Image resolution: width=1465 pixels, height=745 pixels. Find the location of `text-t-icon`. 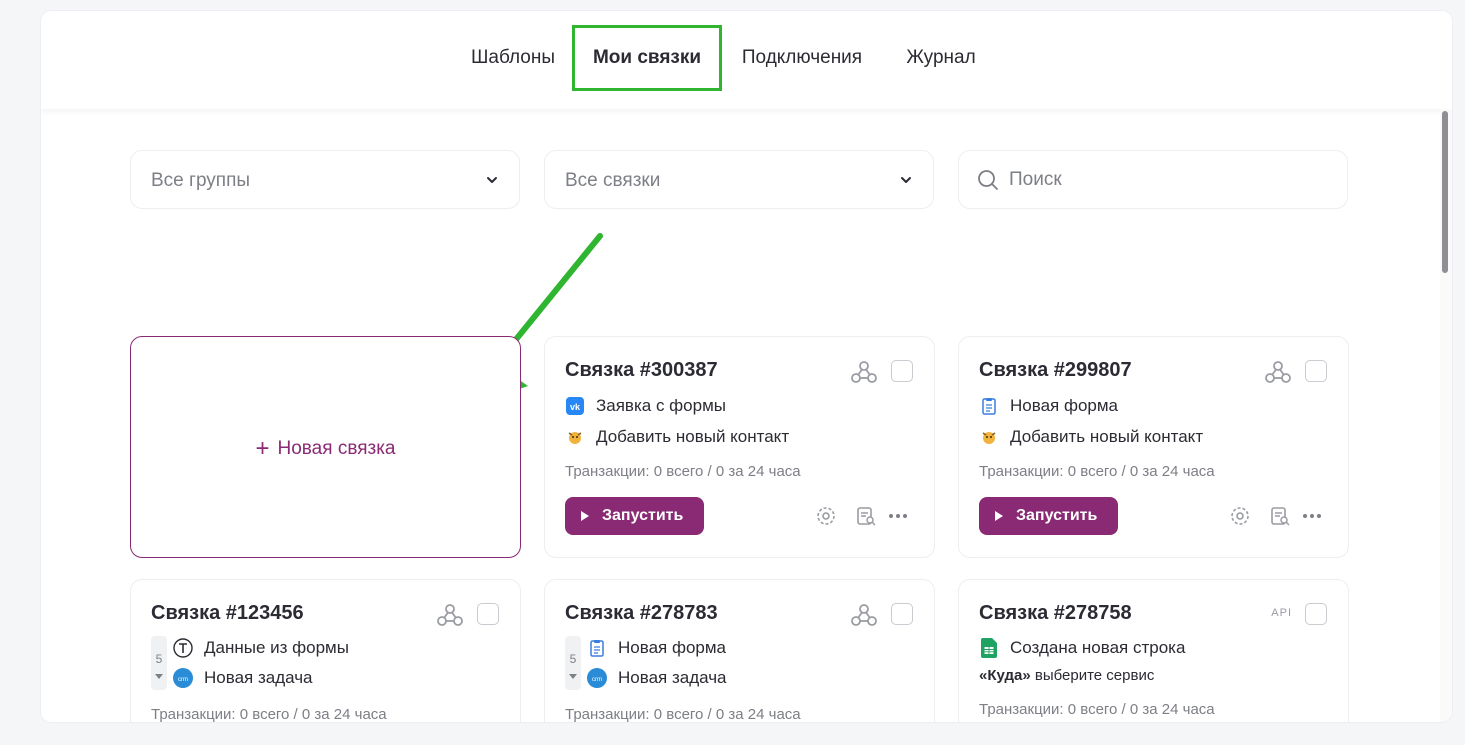

text-t-icon is located at coordinates (183, 648).